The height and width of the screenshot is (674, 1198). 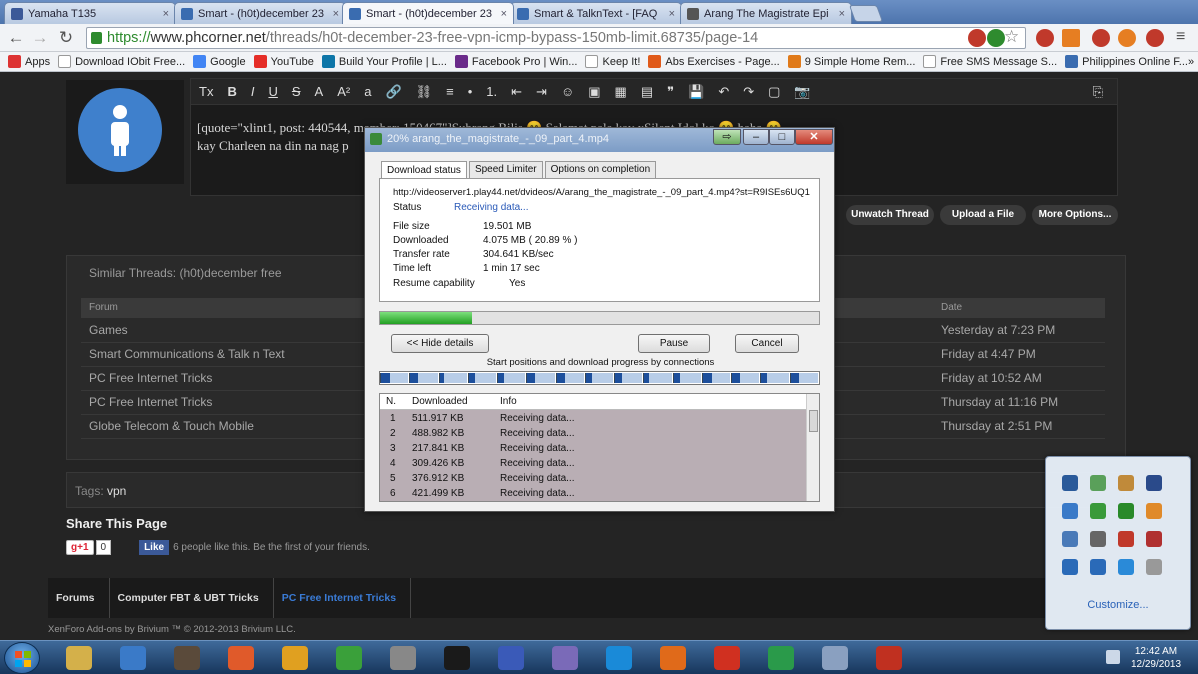 I want to click on image-button: ▣, so click(x=594, y=92).